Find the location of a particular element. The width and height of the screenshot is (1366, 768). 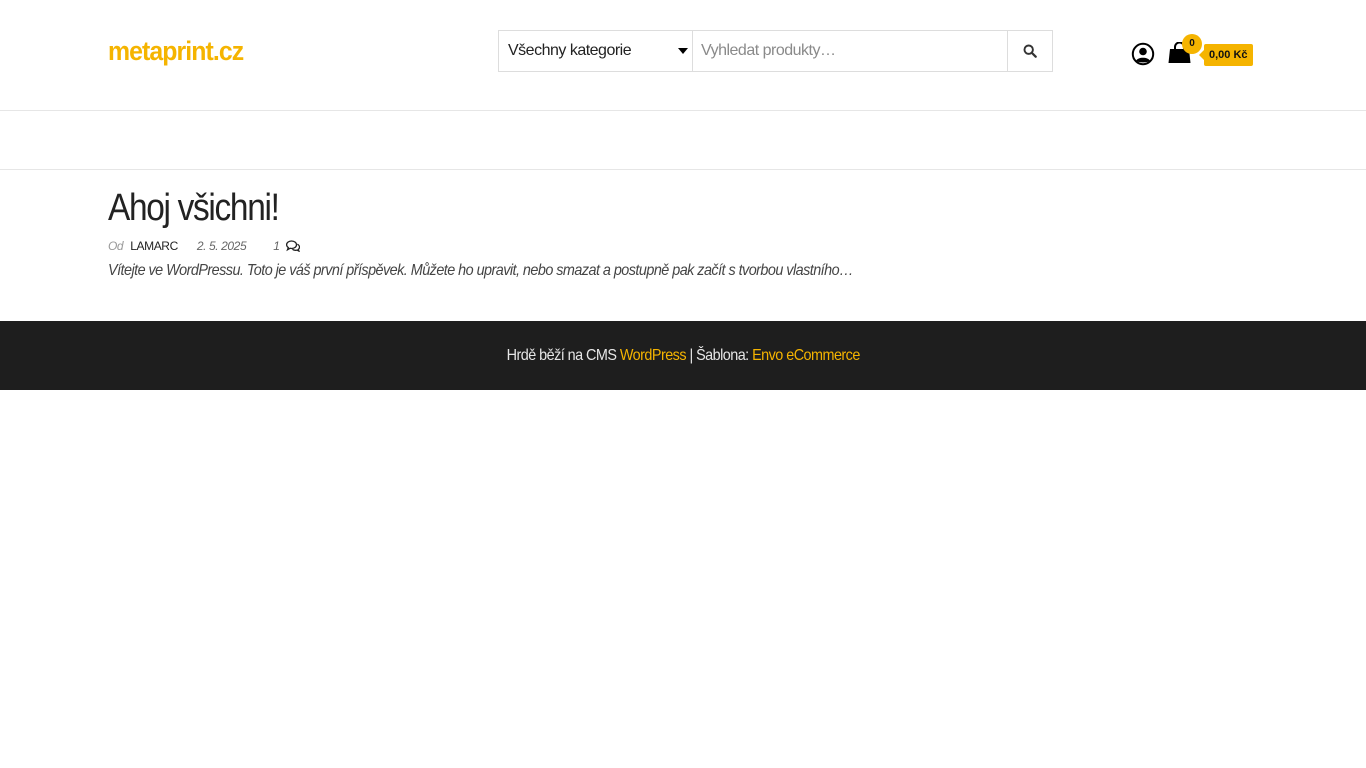

post-title-link: Ahoj všichni! is located at coordinates (661, 208).